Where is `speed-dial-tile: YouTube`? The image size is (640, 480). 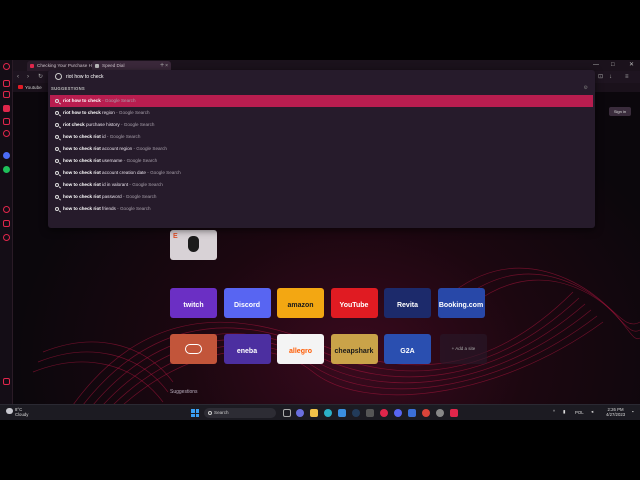 speed-dial-tile: YouTube is located at coordinates (354, 303).